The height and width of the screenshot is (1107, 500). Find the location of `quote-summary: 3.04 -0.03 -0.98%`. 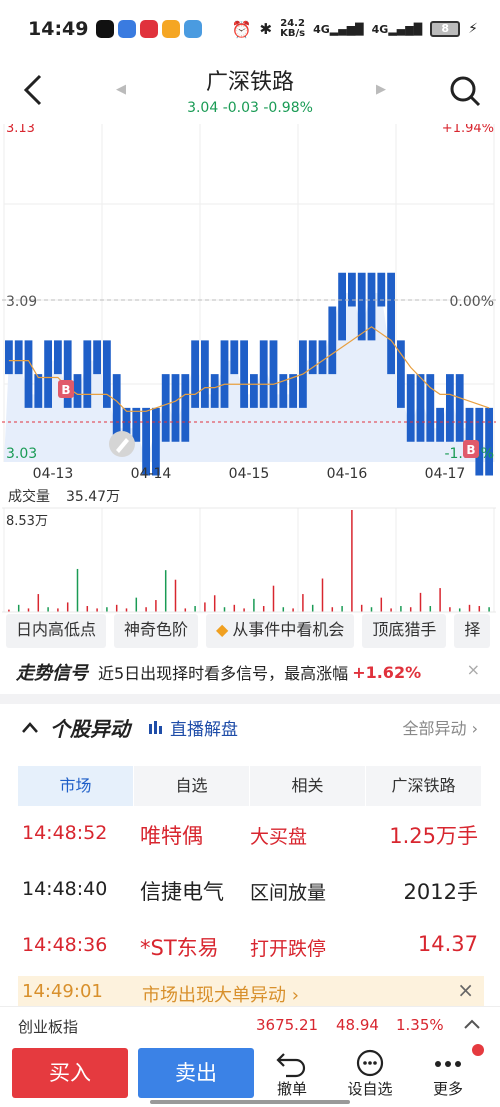

quote-summary: 3.04 -0.03 -0.98% is located at coordinates (250, 108).